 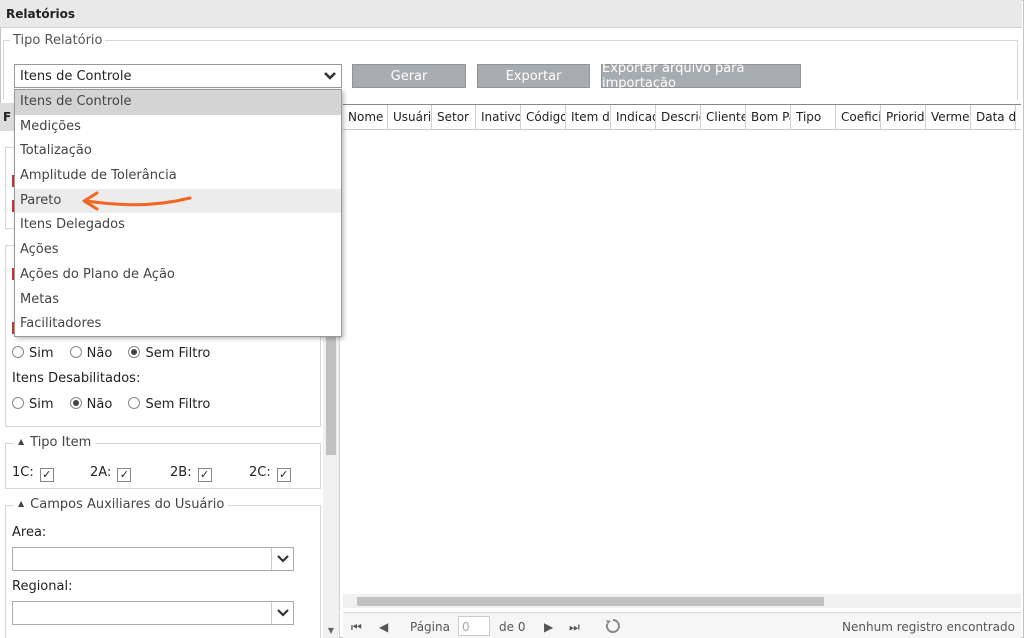 What do you see at coordinates (512, 627) in the screenshot?
I see `page-count-label: de 0` at bounding box center [512, 627].